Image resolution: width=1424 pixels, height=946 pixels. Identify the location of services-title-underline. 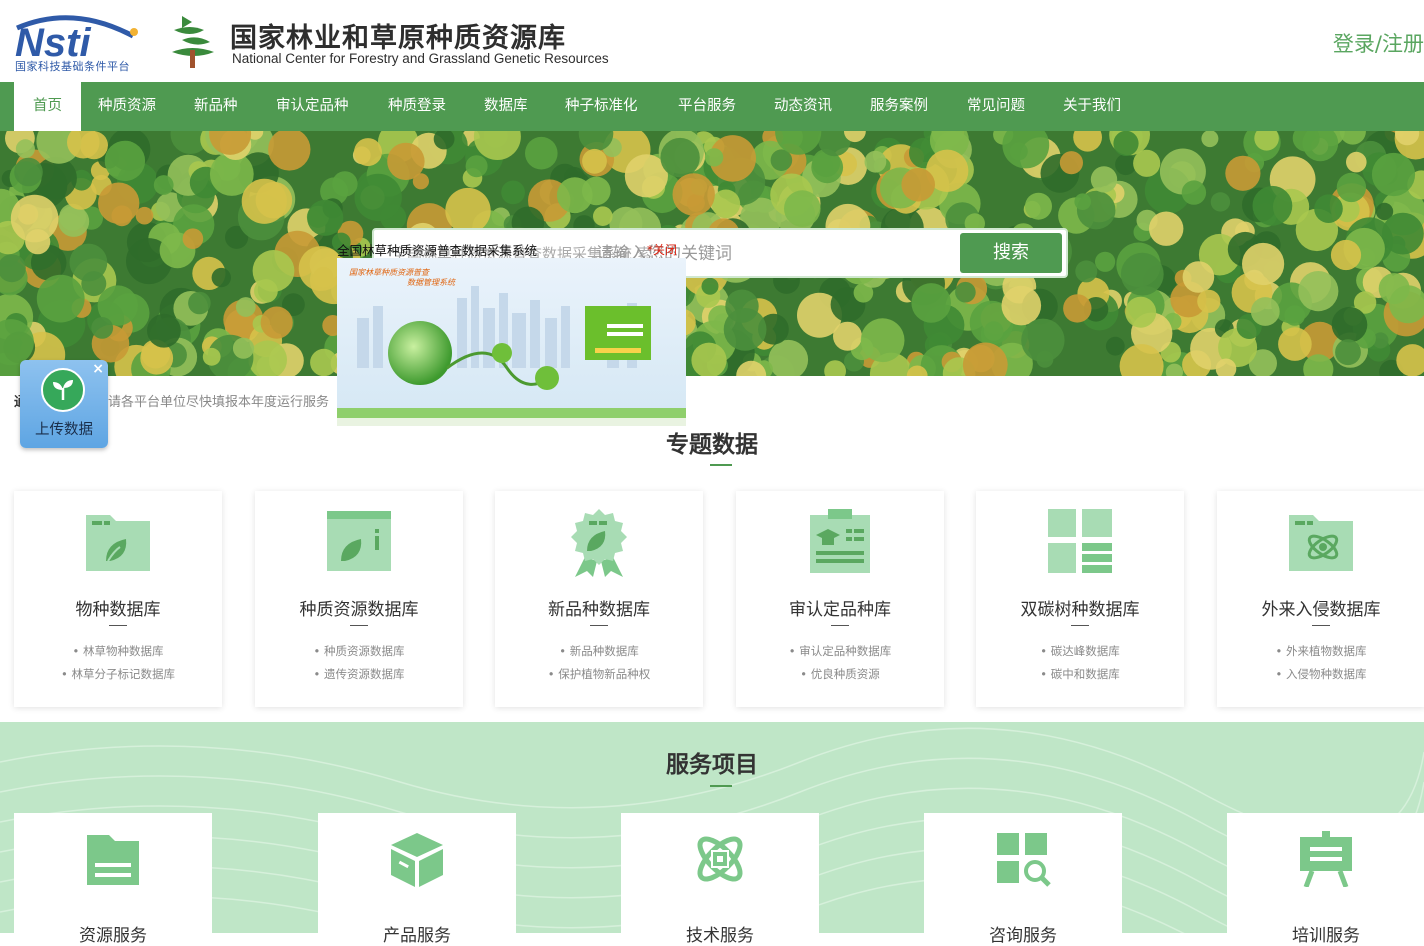
(721, 786).